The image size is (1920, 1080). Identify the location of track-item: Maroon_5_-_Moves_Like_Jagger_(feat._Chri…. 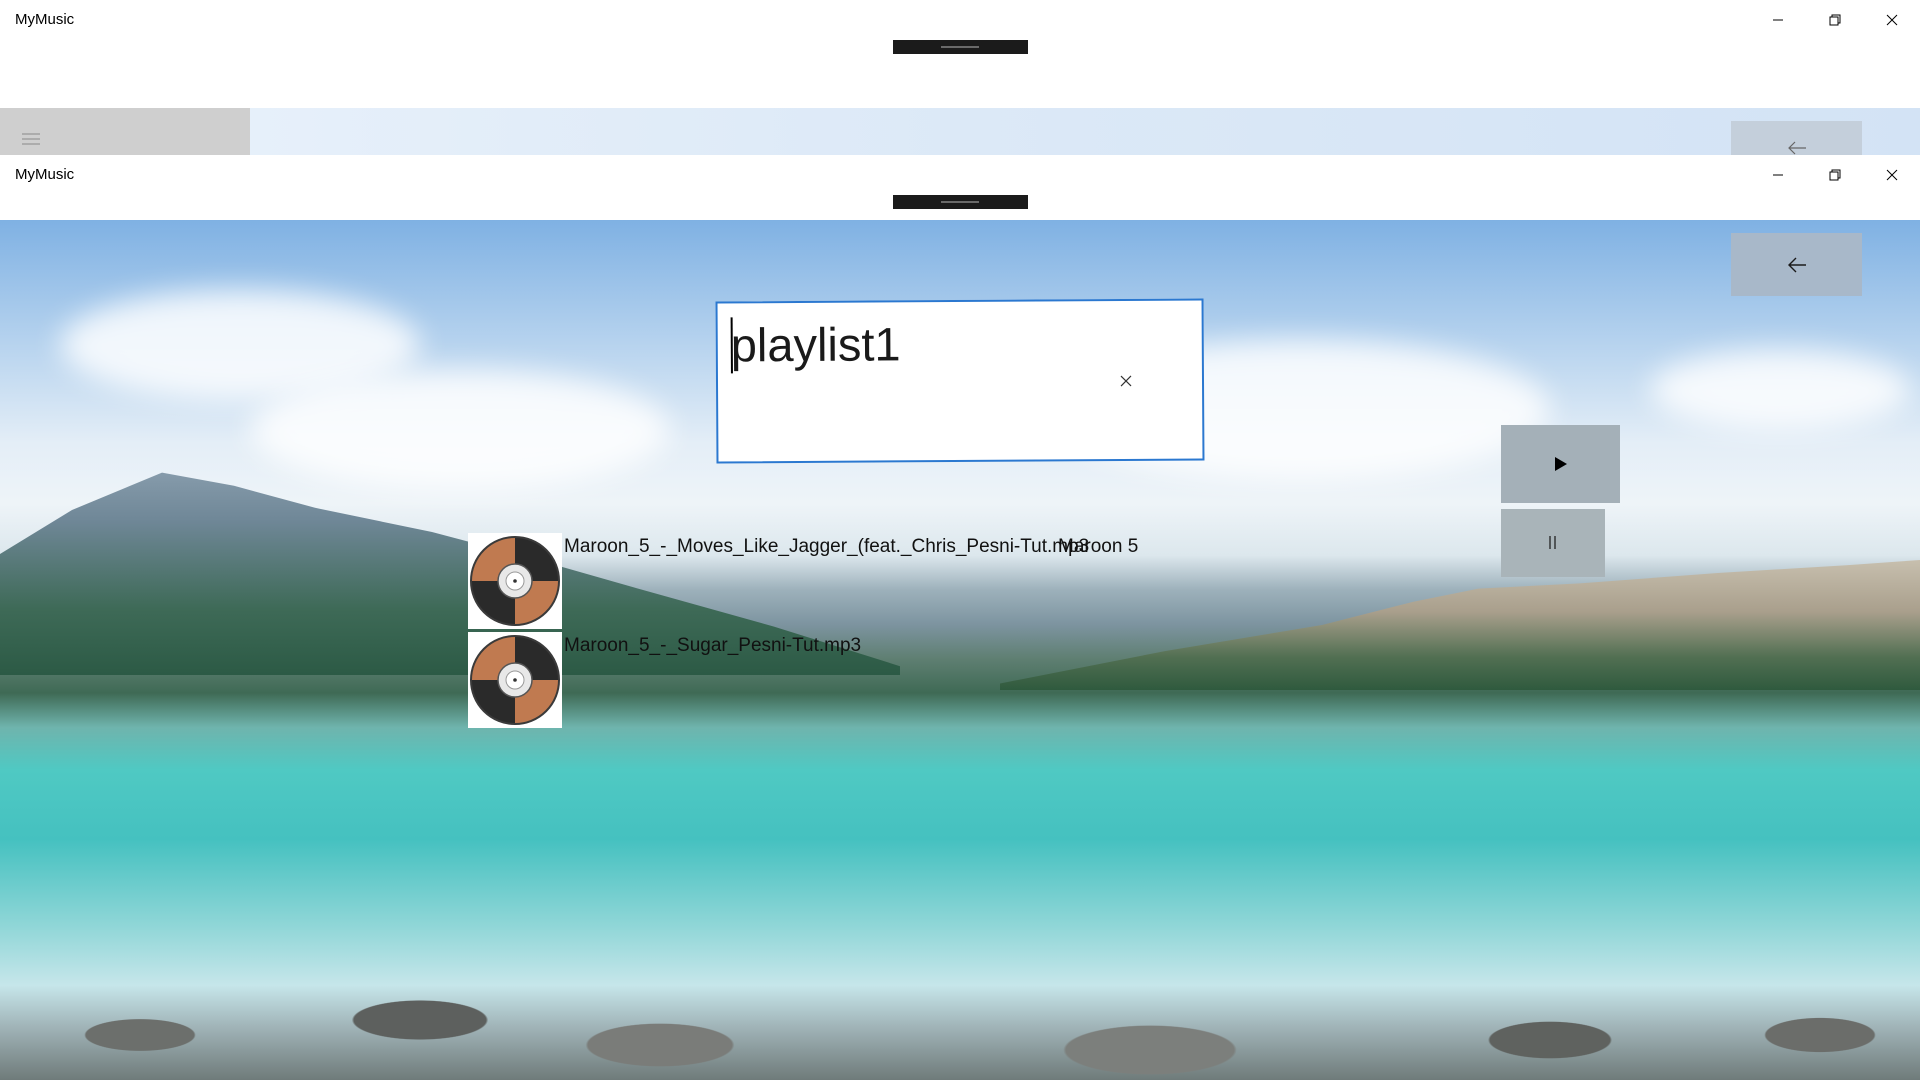
(818, 581).